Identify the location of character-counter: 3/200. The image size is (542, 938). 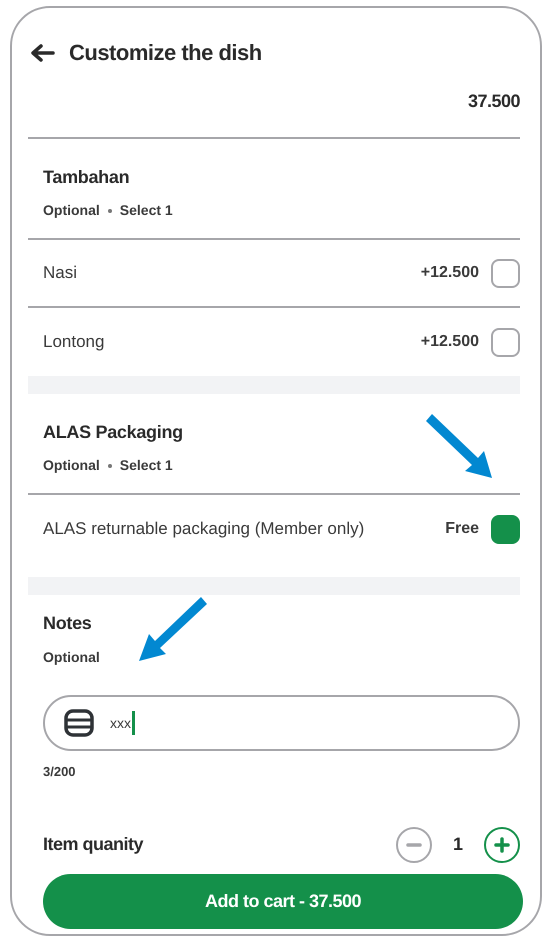
(60, 772).